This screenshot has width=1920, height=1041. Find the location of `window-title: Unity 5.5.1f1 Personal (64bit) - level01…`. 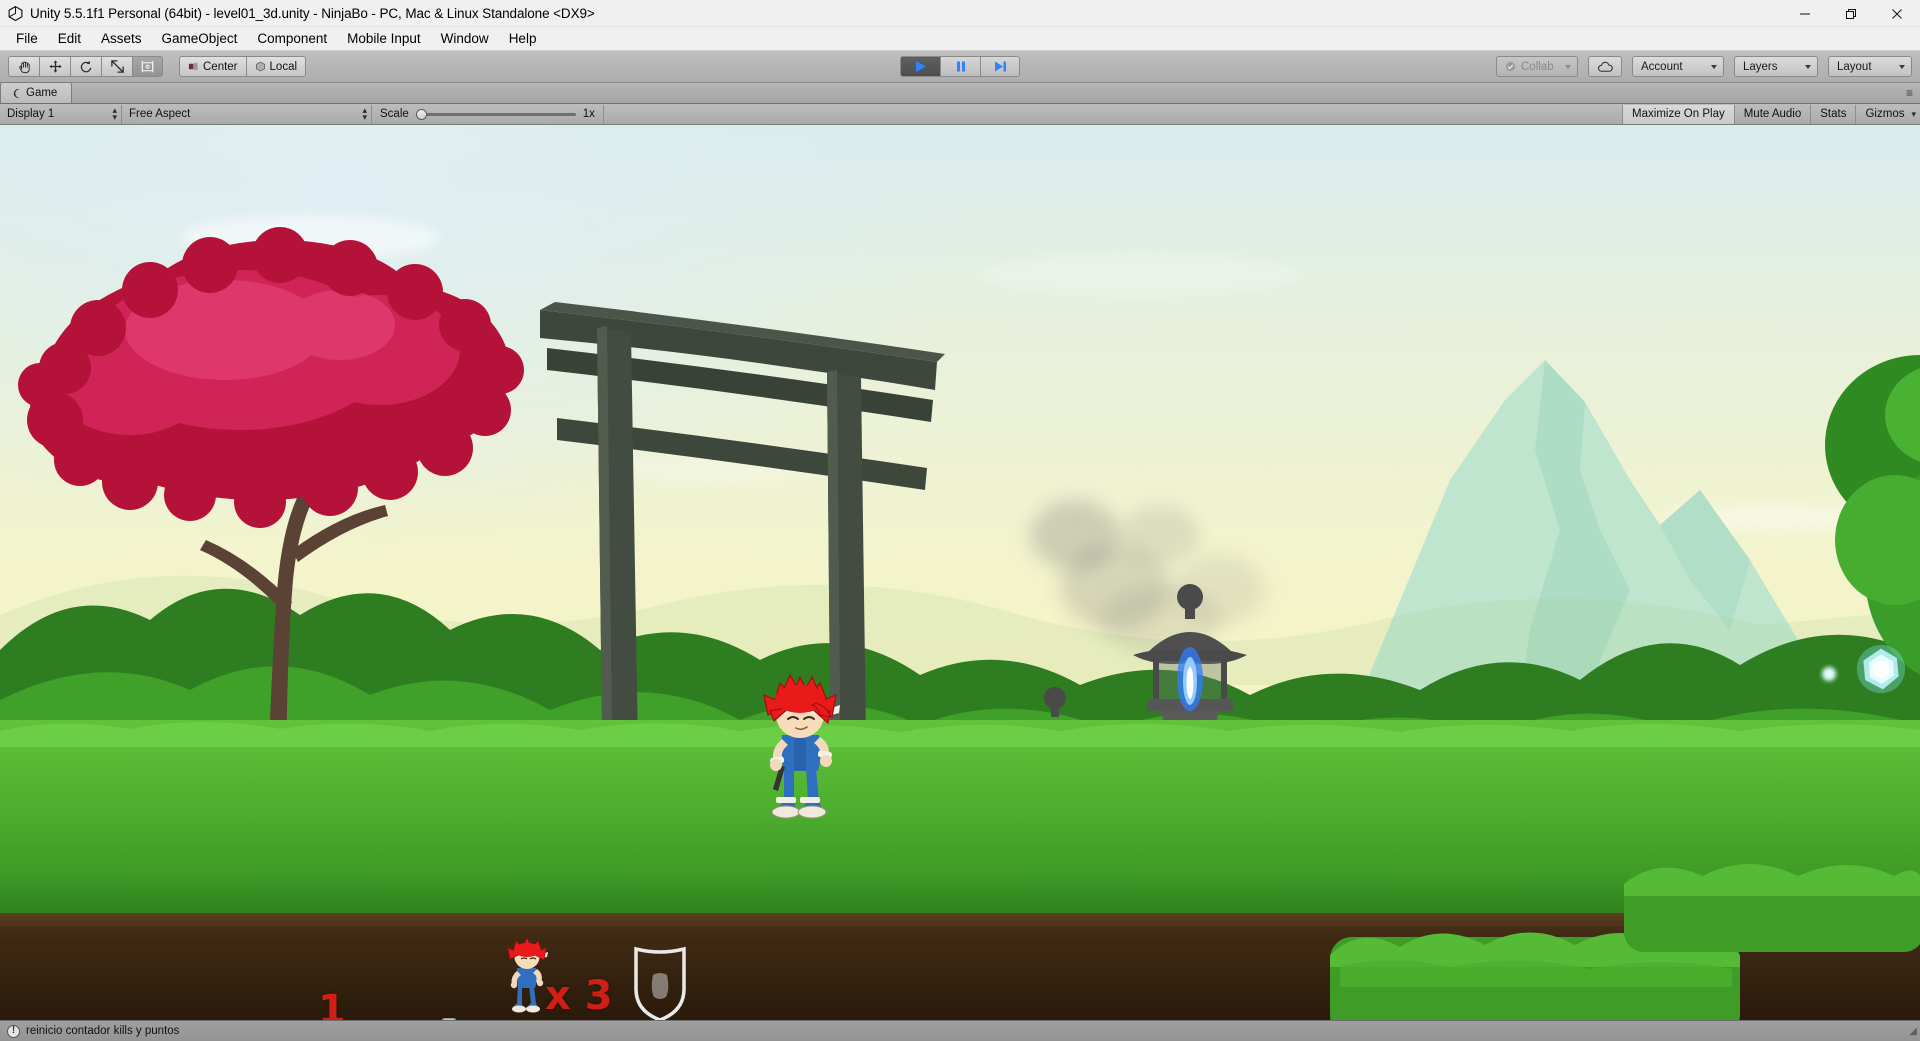

window-title: Unity 5.5.1f1 Personal (64bit) - level01… is located at coordinates (312, 13).